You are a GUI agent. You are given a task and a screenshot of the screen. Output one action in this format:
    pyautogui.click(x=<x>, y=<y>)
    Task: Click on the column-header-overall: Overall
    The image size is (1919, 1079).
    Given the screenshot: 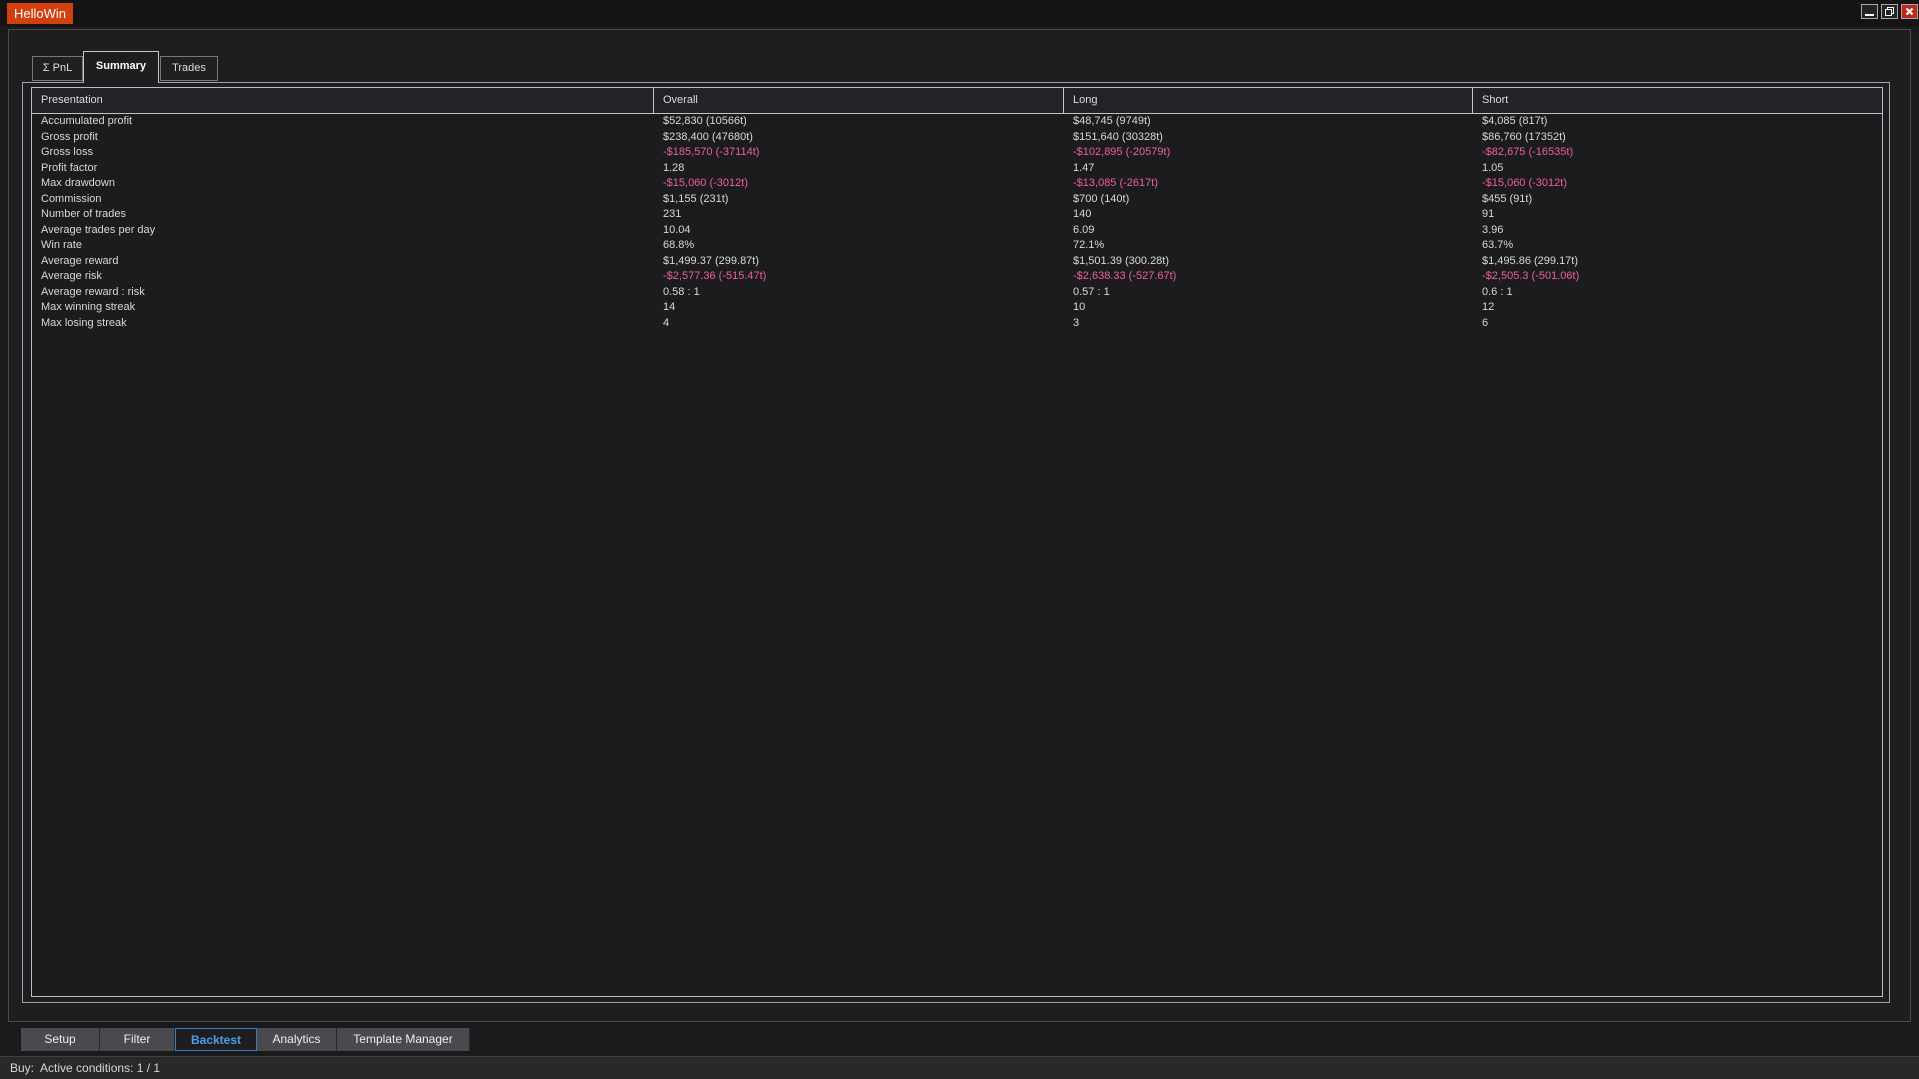 What is the action you would take?
    pyautogui.click(x=859, y=101)
    